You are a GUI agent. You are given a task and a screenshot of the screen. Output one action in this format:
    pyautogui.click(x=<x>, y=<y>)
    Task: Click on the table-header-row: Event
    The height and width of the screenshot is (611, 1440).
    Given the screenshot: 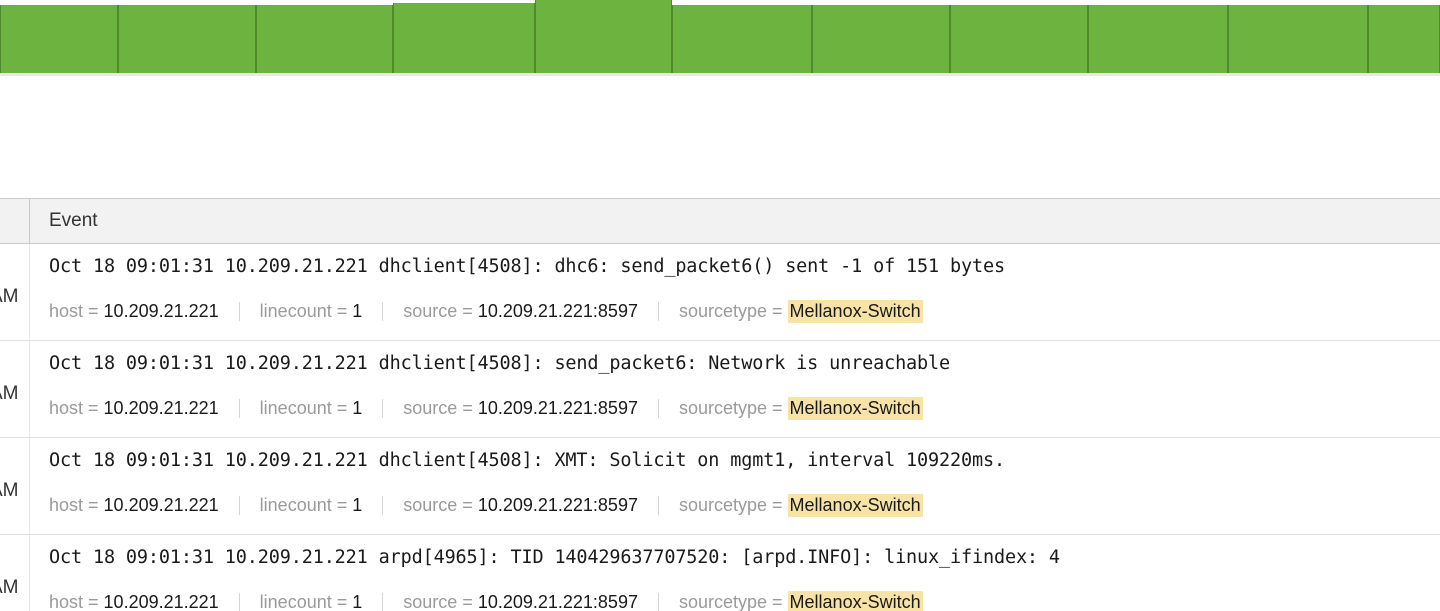 What is the action you would take?
    pyautogui.click(x=720, y=221)
    